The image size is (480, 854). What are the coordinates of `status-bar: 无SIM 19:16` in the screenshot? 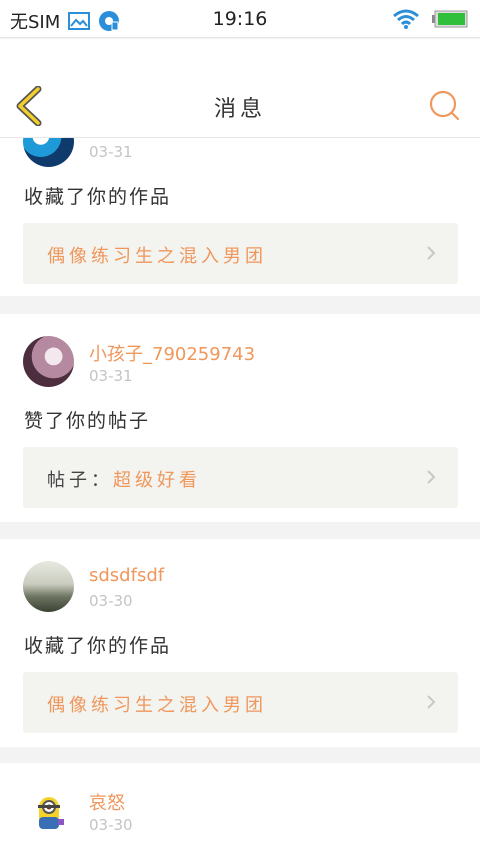 It's located at (240, 19).